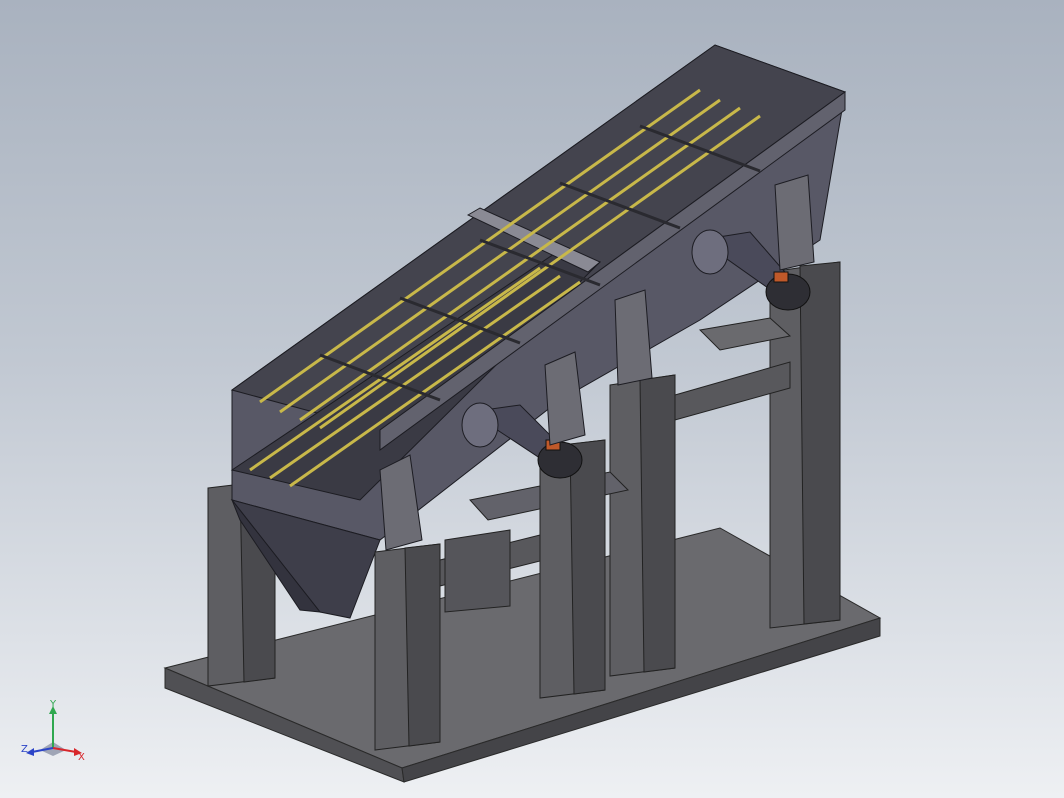 The height and width of the screenshot is (798, 1064). What do you see at coordinates (53, 705) in the screenshot?
I see `y-axis-label: Y` at bounding box center [53, 705].